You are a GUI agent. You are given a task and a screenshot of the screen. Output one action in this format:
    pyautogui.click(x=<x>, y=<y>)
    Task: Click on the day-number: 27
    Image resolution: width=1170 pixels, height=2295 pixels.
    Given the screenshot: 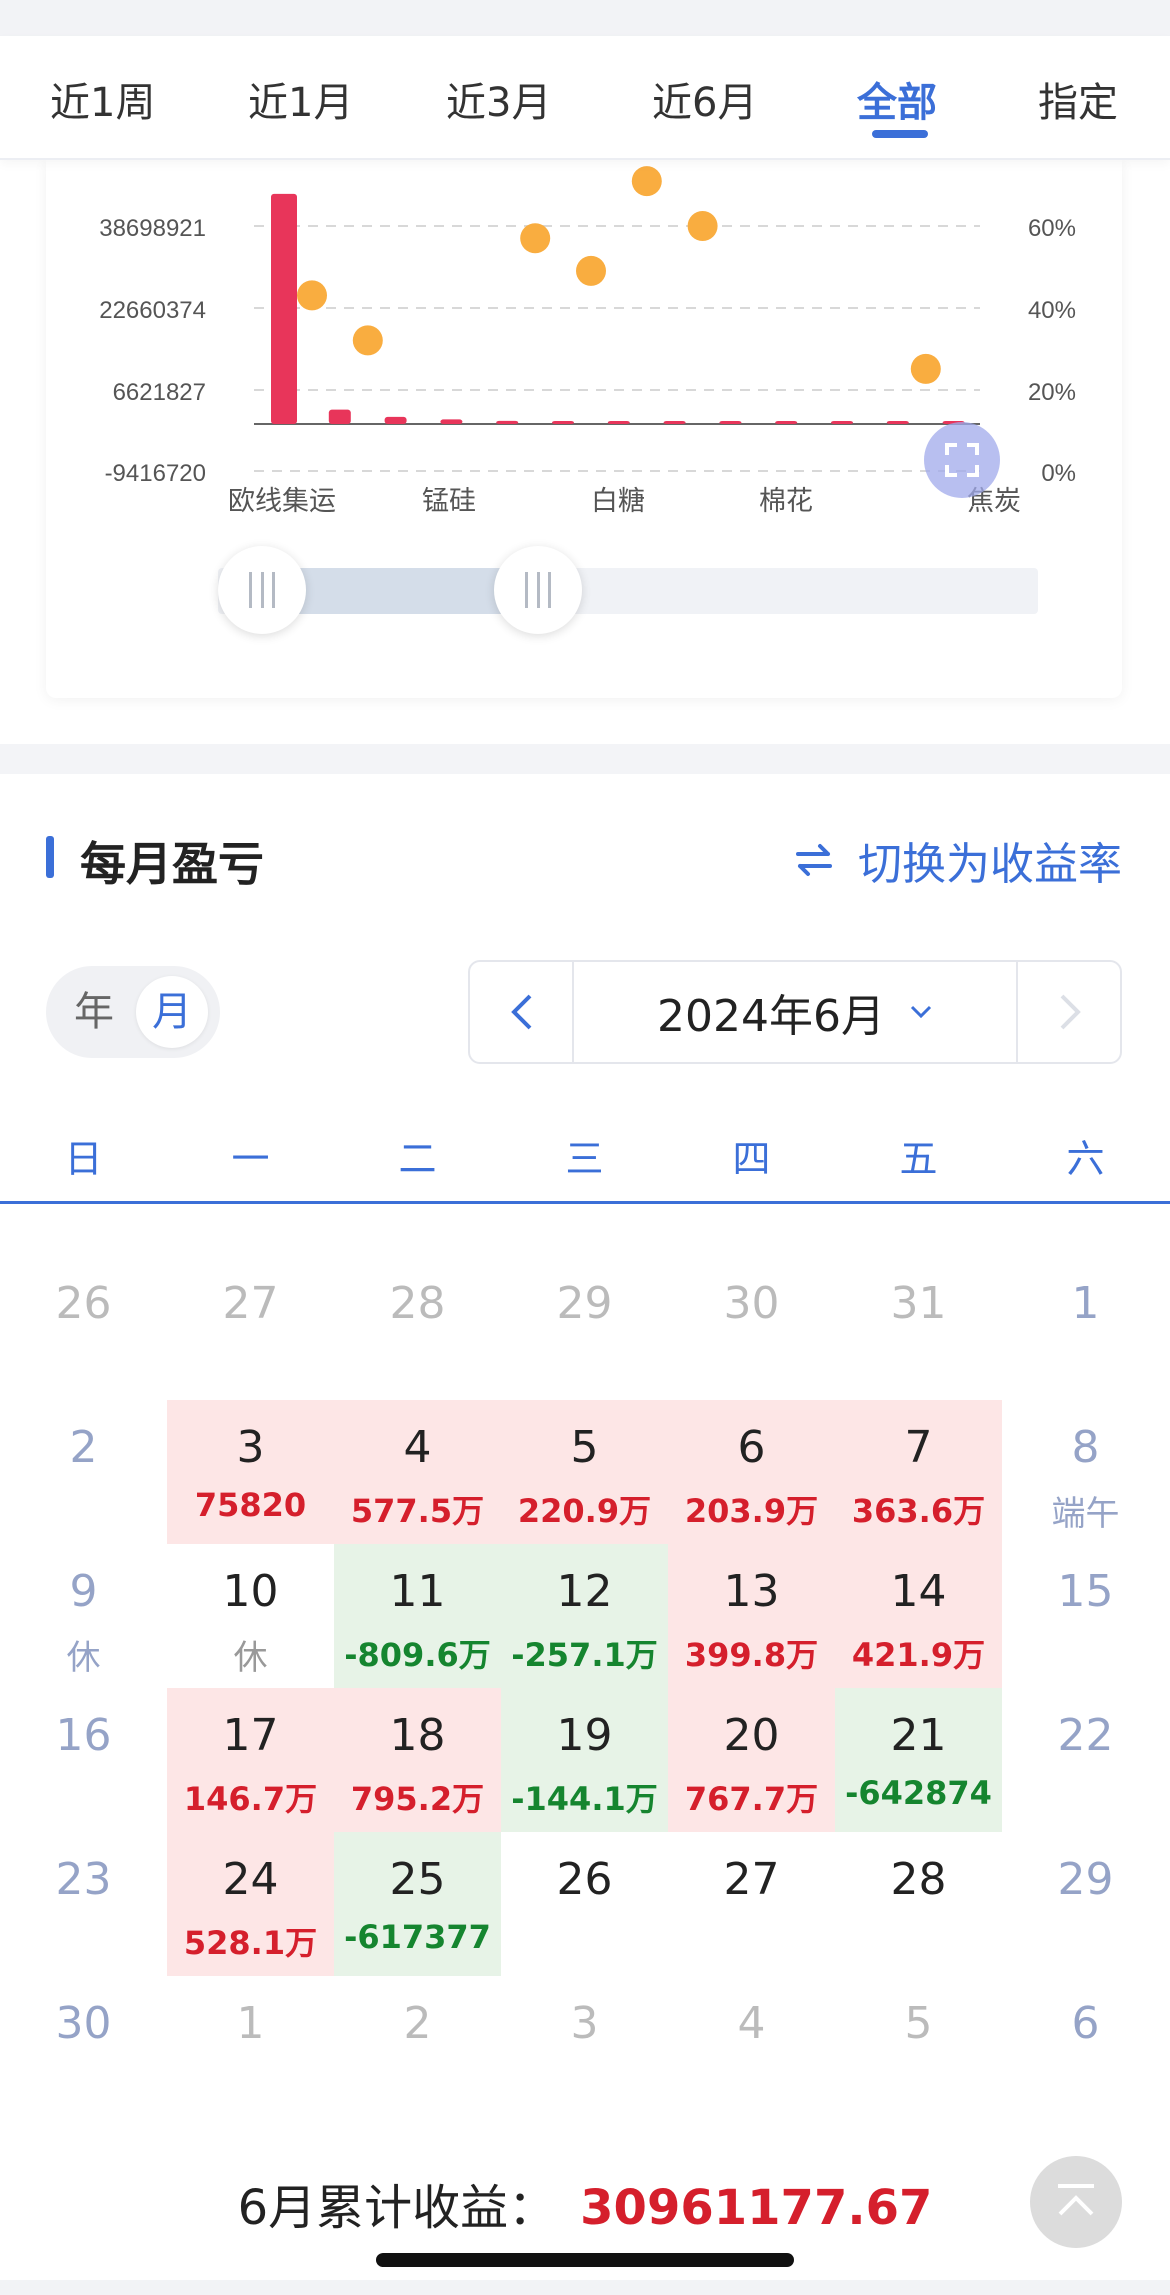 What is the action you would take?
    pyautogui.click(x=250, y=1303)
    